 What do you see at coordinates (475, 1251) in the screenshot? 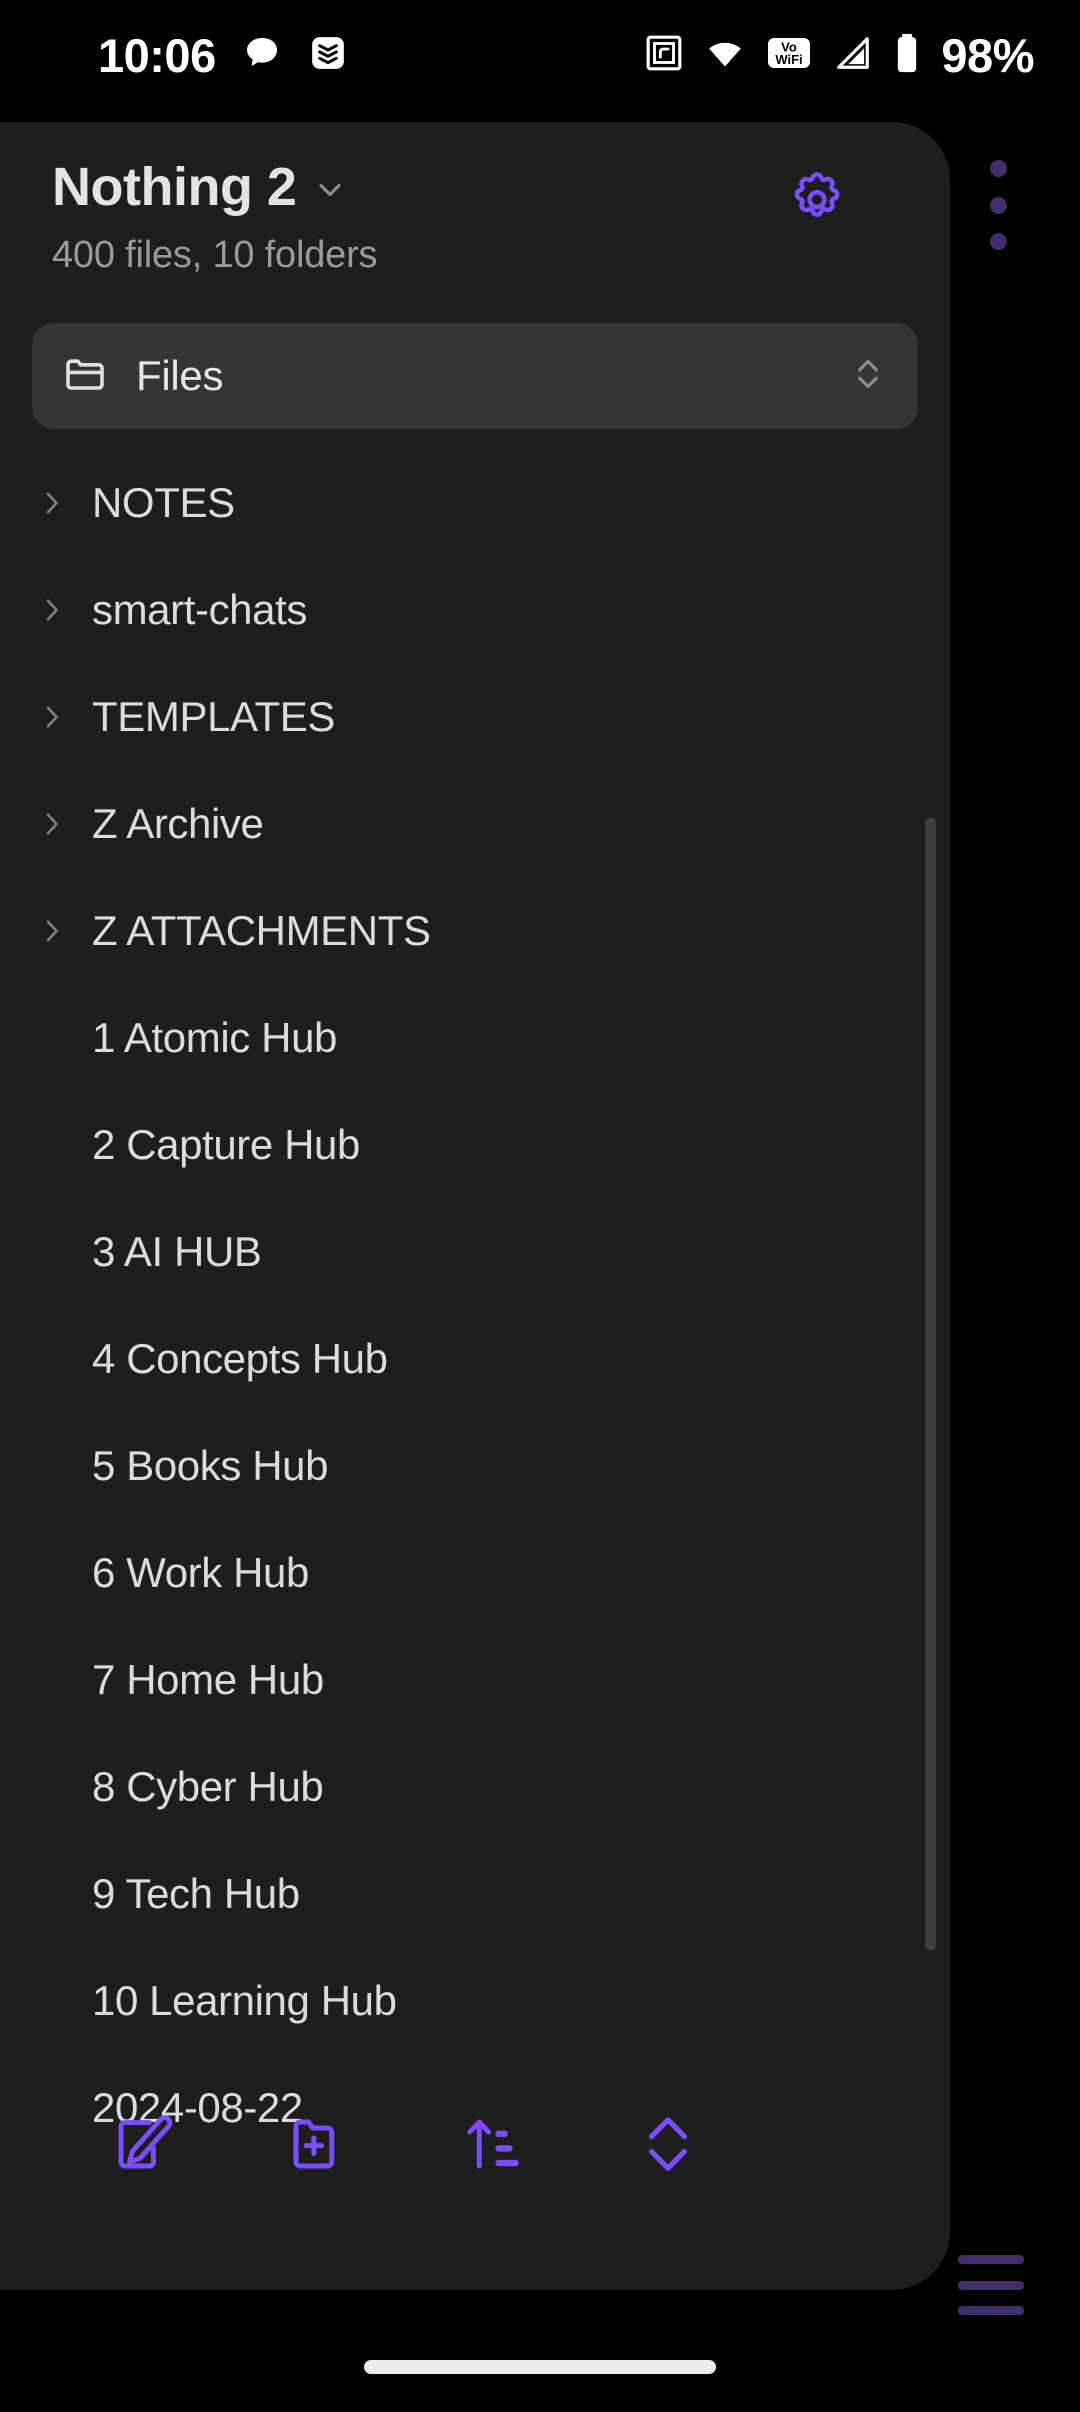
I see `file-tree-row: 3 AI HUB` at bounding box center [475, 1251].